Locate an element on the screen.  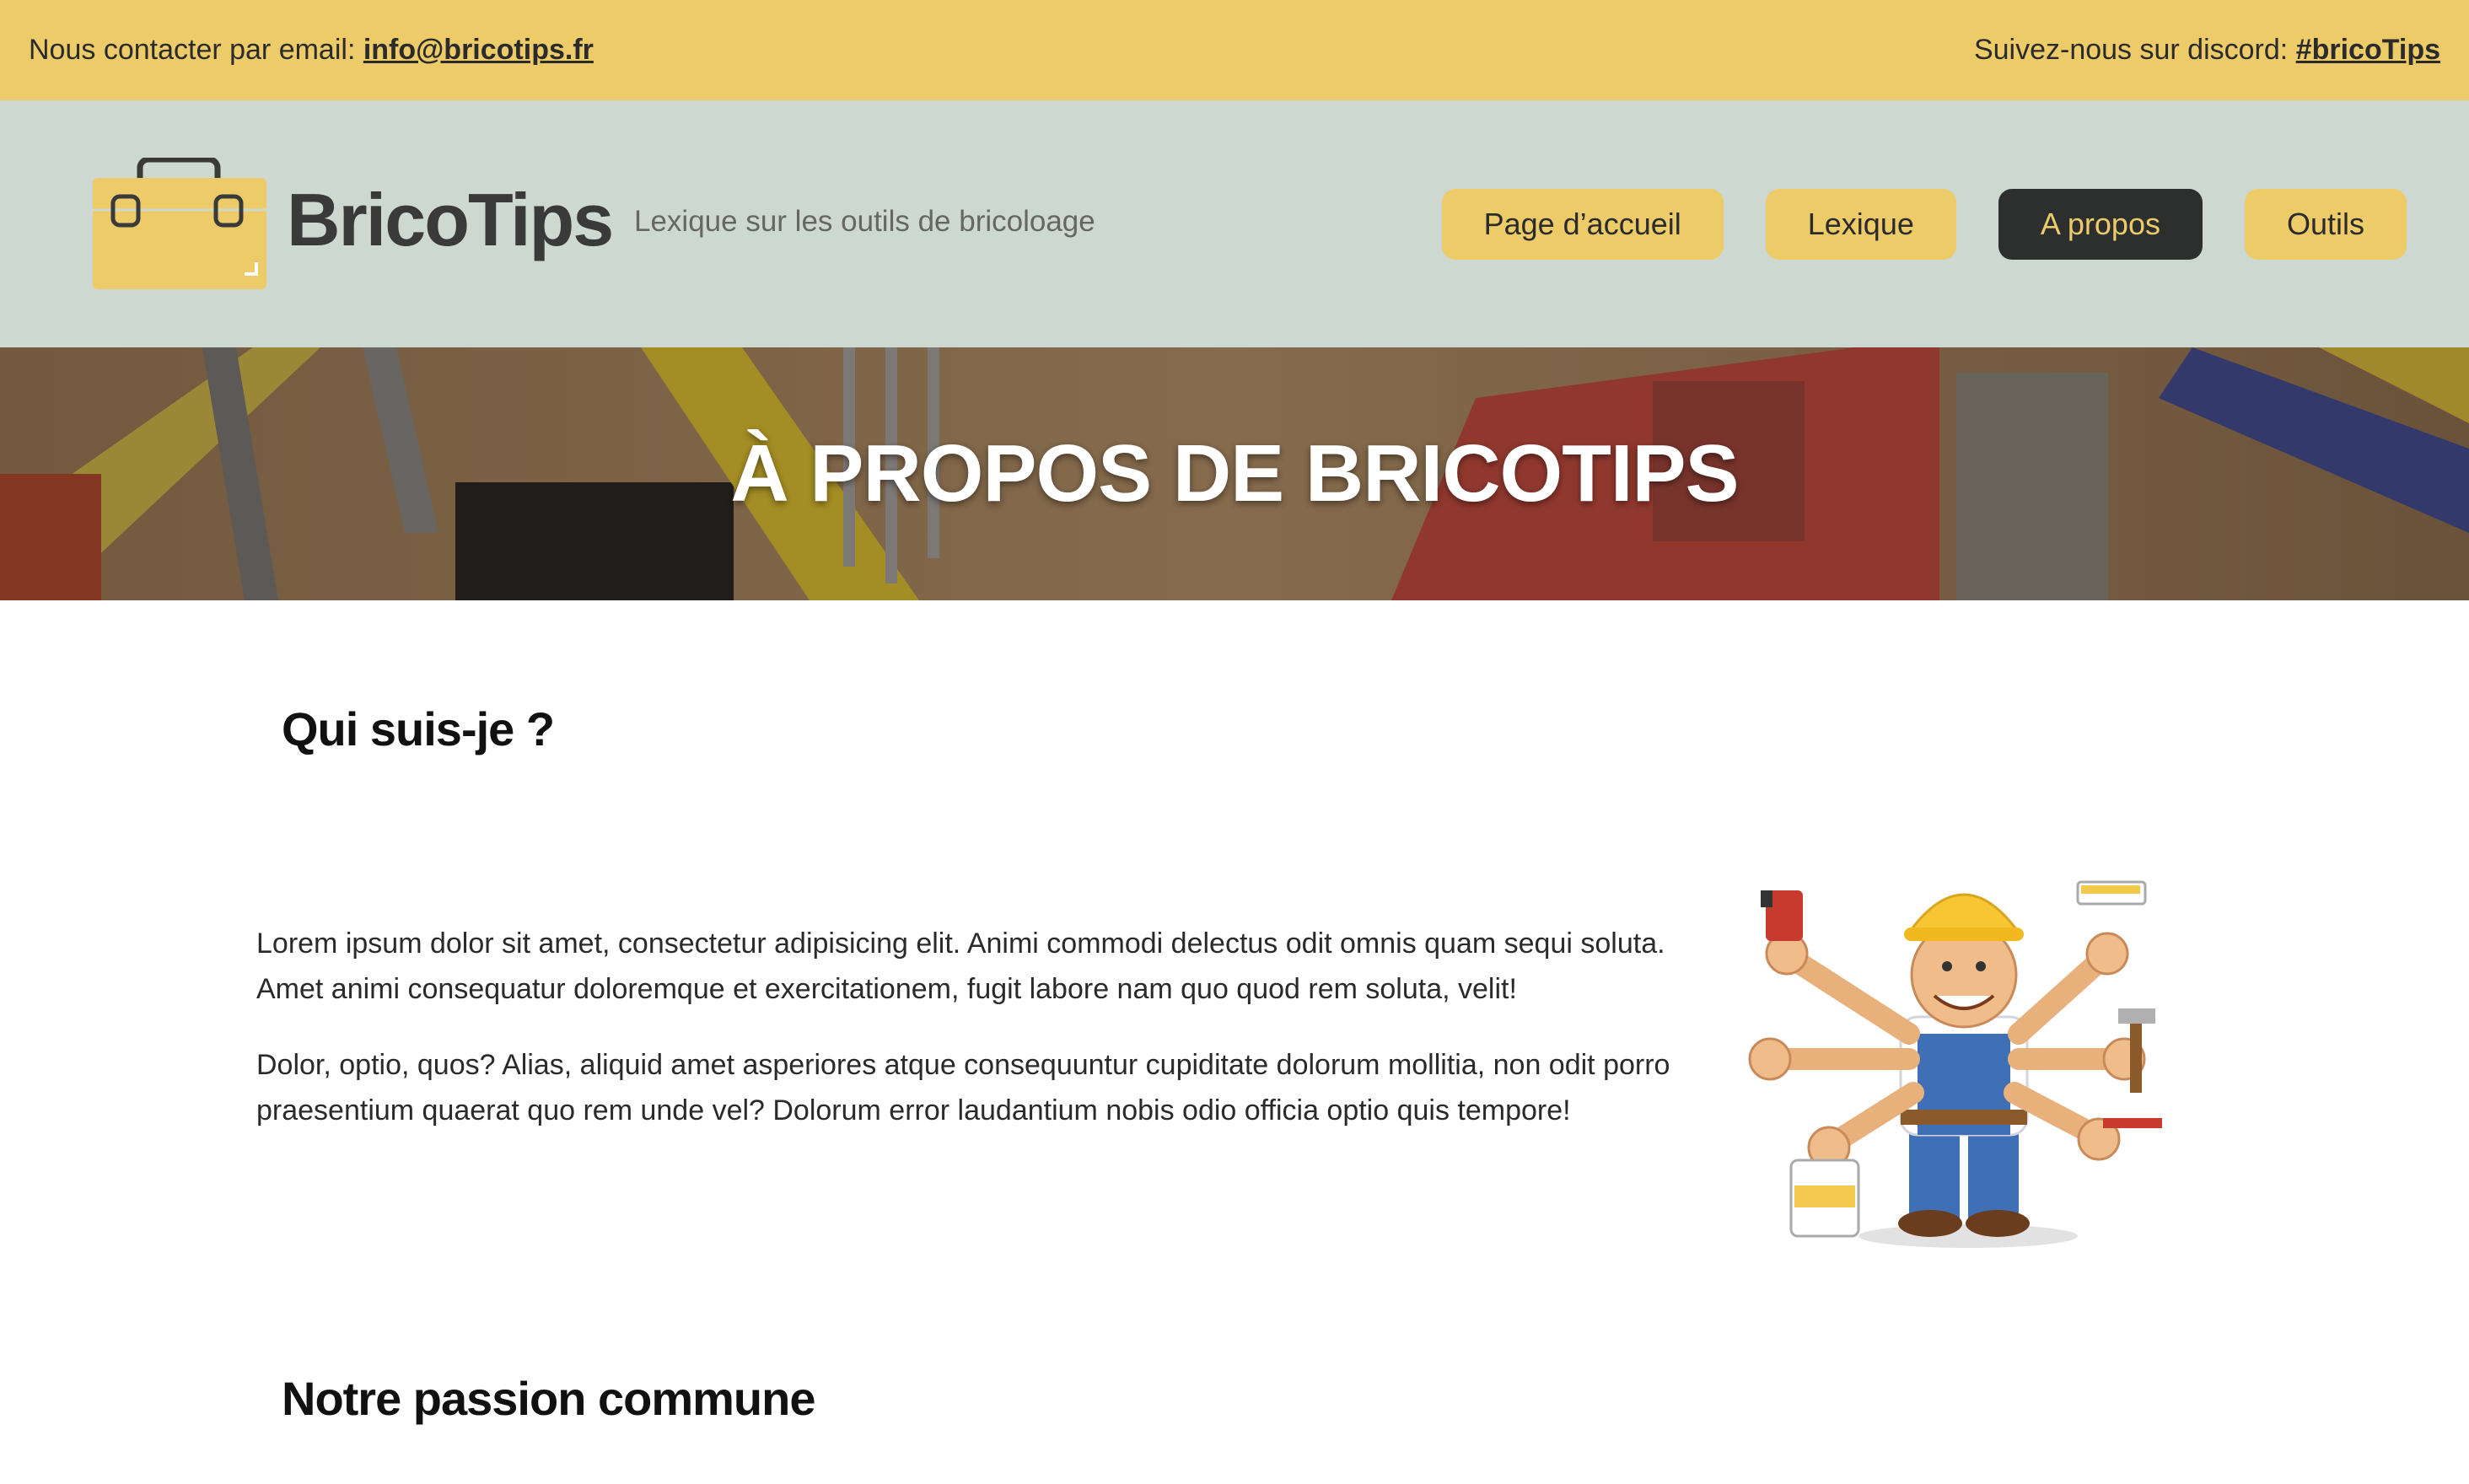
main-nav: Page d’accueil Lexique A propos Outils is located at coordinates (1924, 224).